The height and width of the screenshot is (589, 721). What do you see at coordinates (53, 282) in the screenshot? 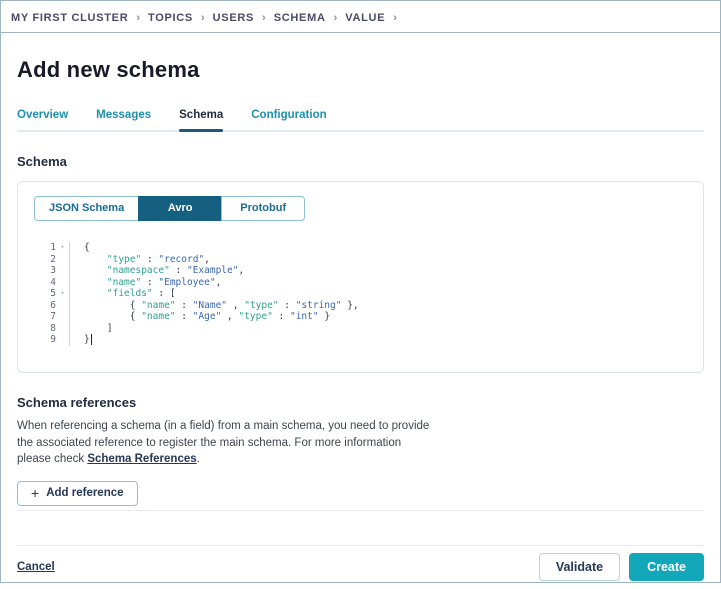
I see `line-number: 4` at bounding box center [53, 282].